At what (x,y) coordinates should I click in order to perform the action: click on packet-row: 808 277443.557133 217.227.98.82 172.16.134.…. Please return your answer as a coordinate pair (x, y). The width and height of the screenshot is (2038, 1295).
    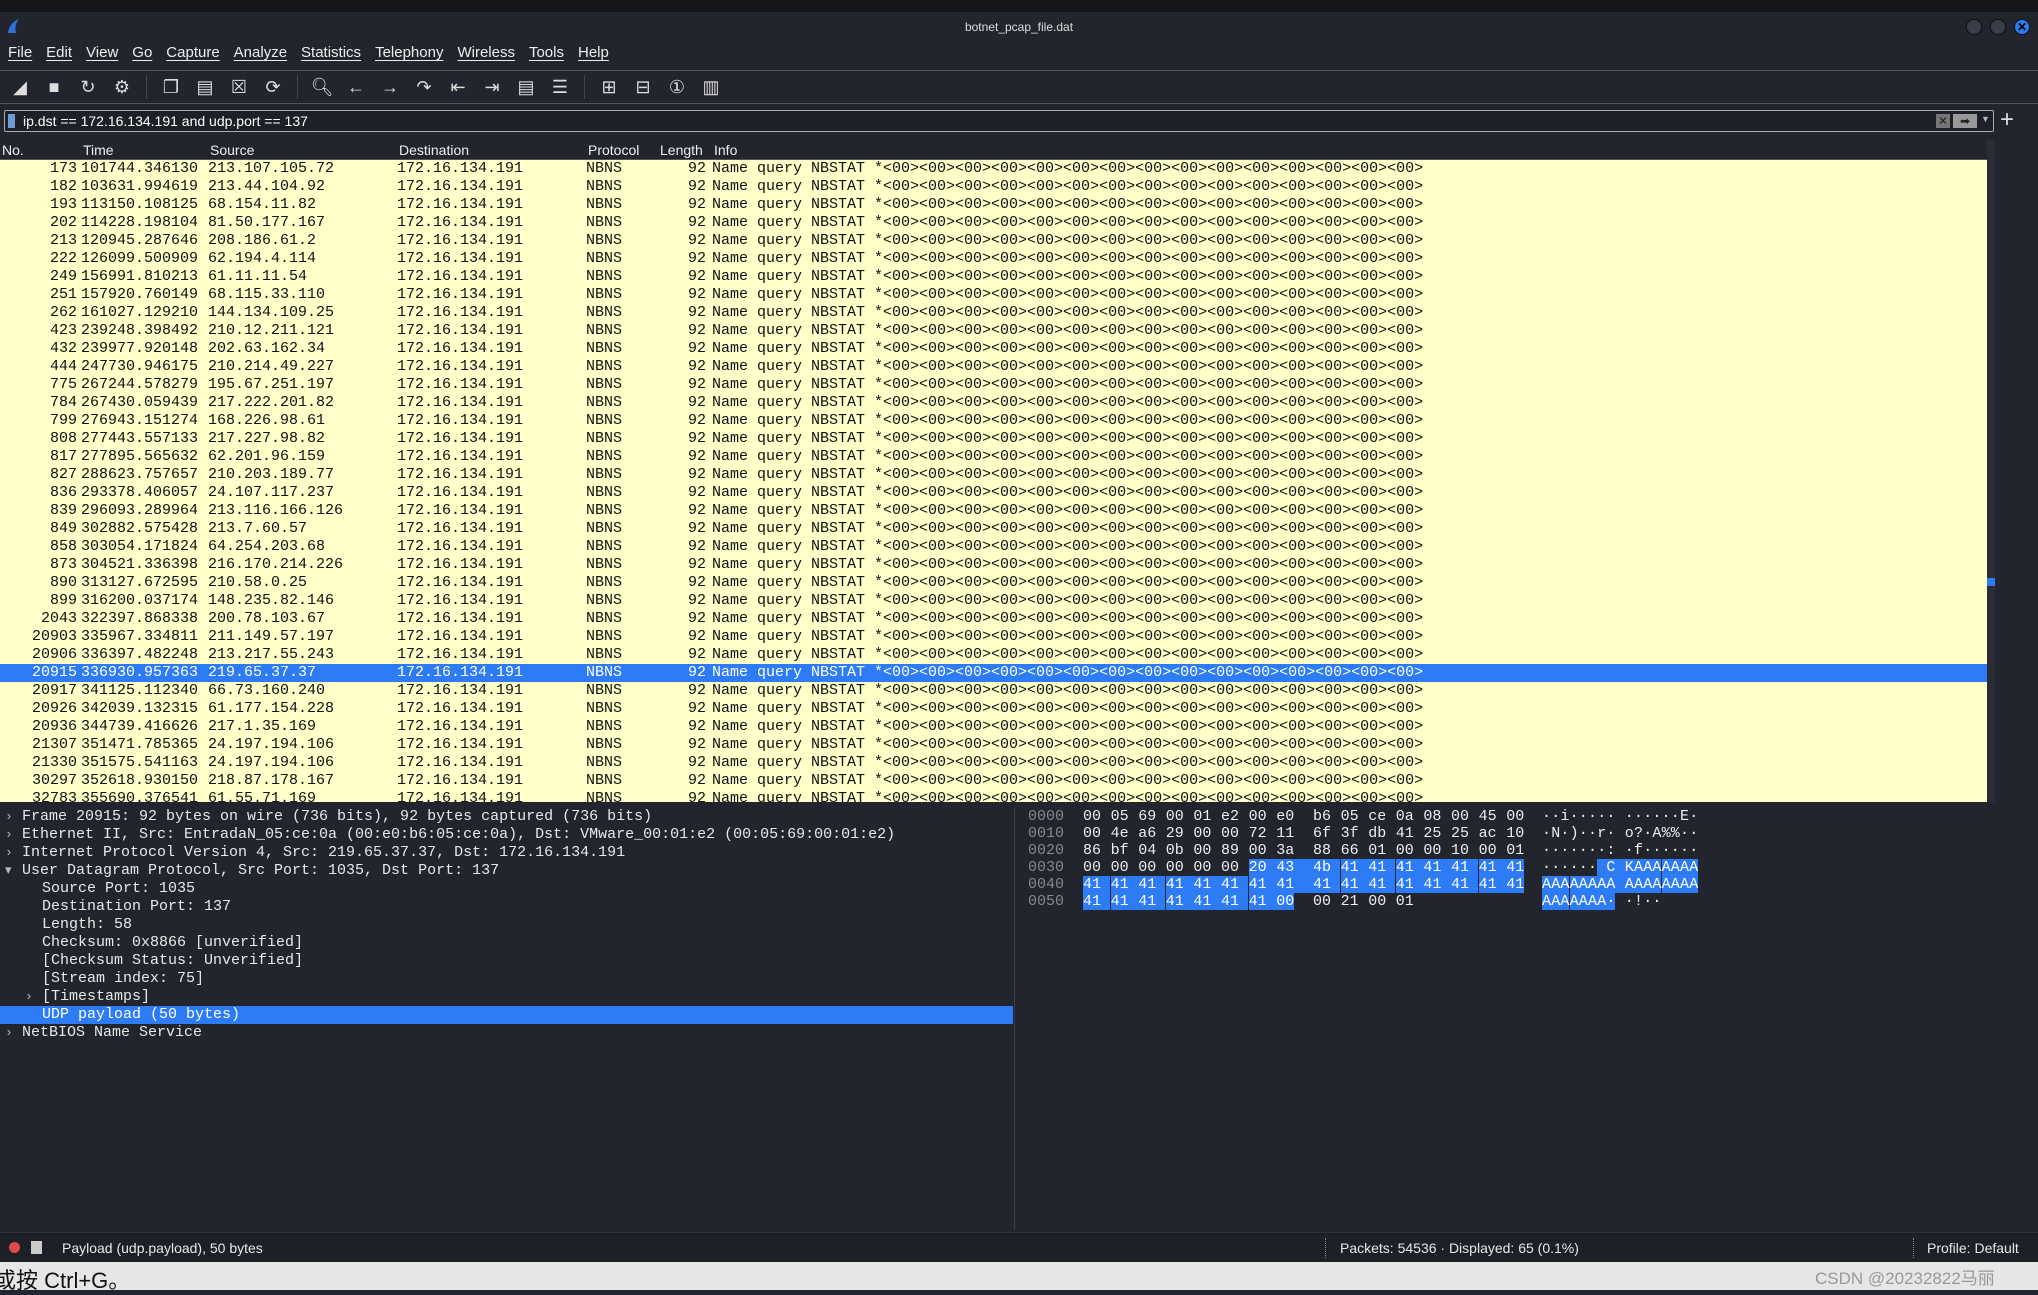
    Looking at the image, I should click on (993, 439).